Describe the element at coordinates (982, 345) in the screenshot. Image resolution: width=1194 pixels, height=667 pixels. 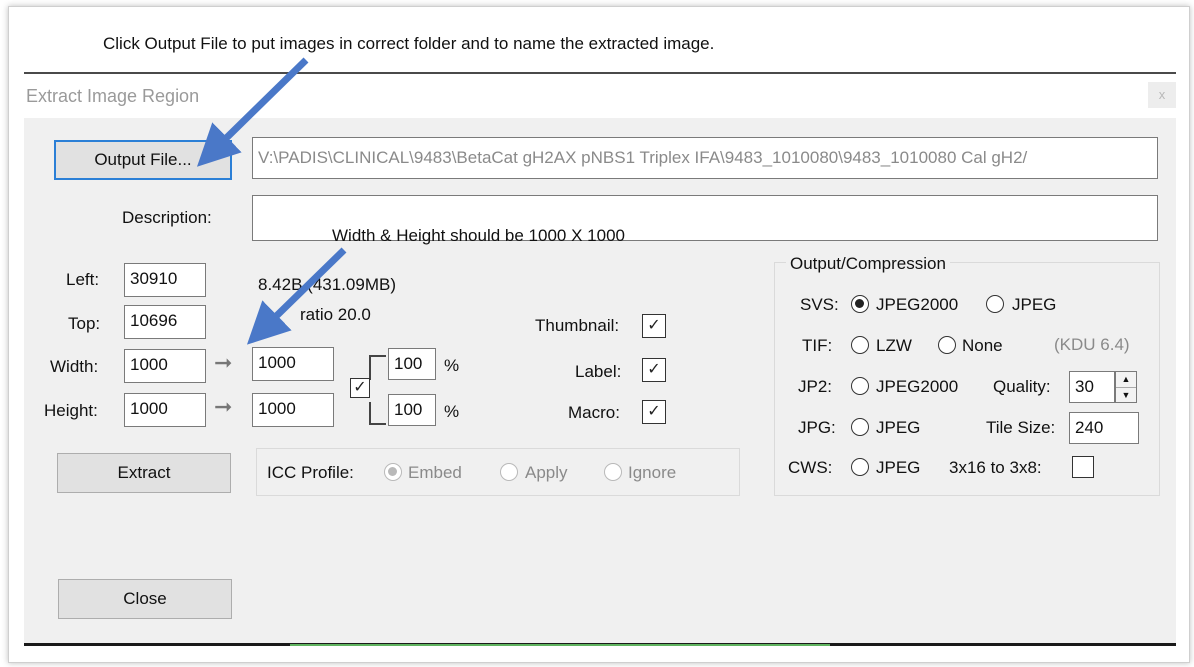
I see `tif-none-label: None` at that location.